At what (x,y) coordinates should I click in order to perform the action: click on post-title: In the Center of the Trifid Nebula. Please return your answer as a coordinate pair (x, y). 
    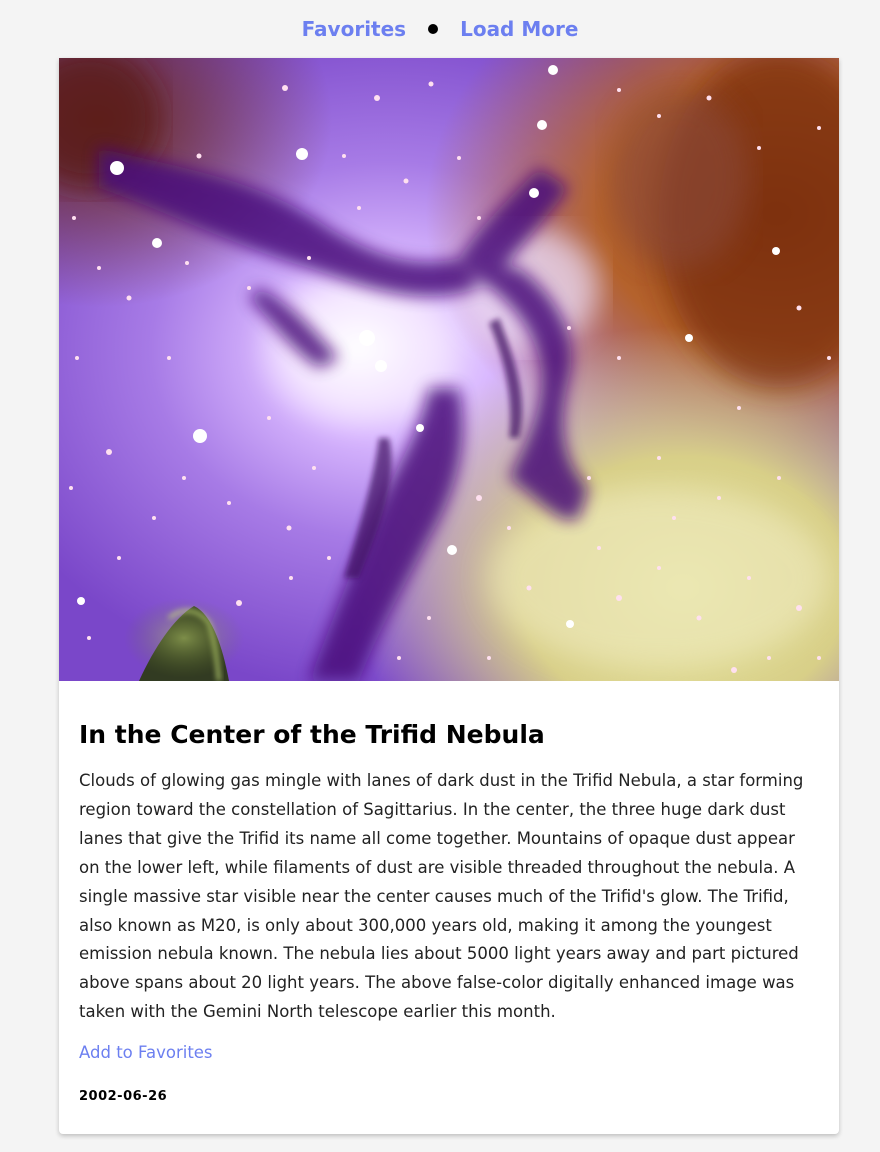
    Looking at the image, I should click on (312, 734).